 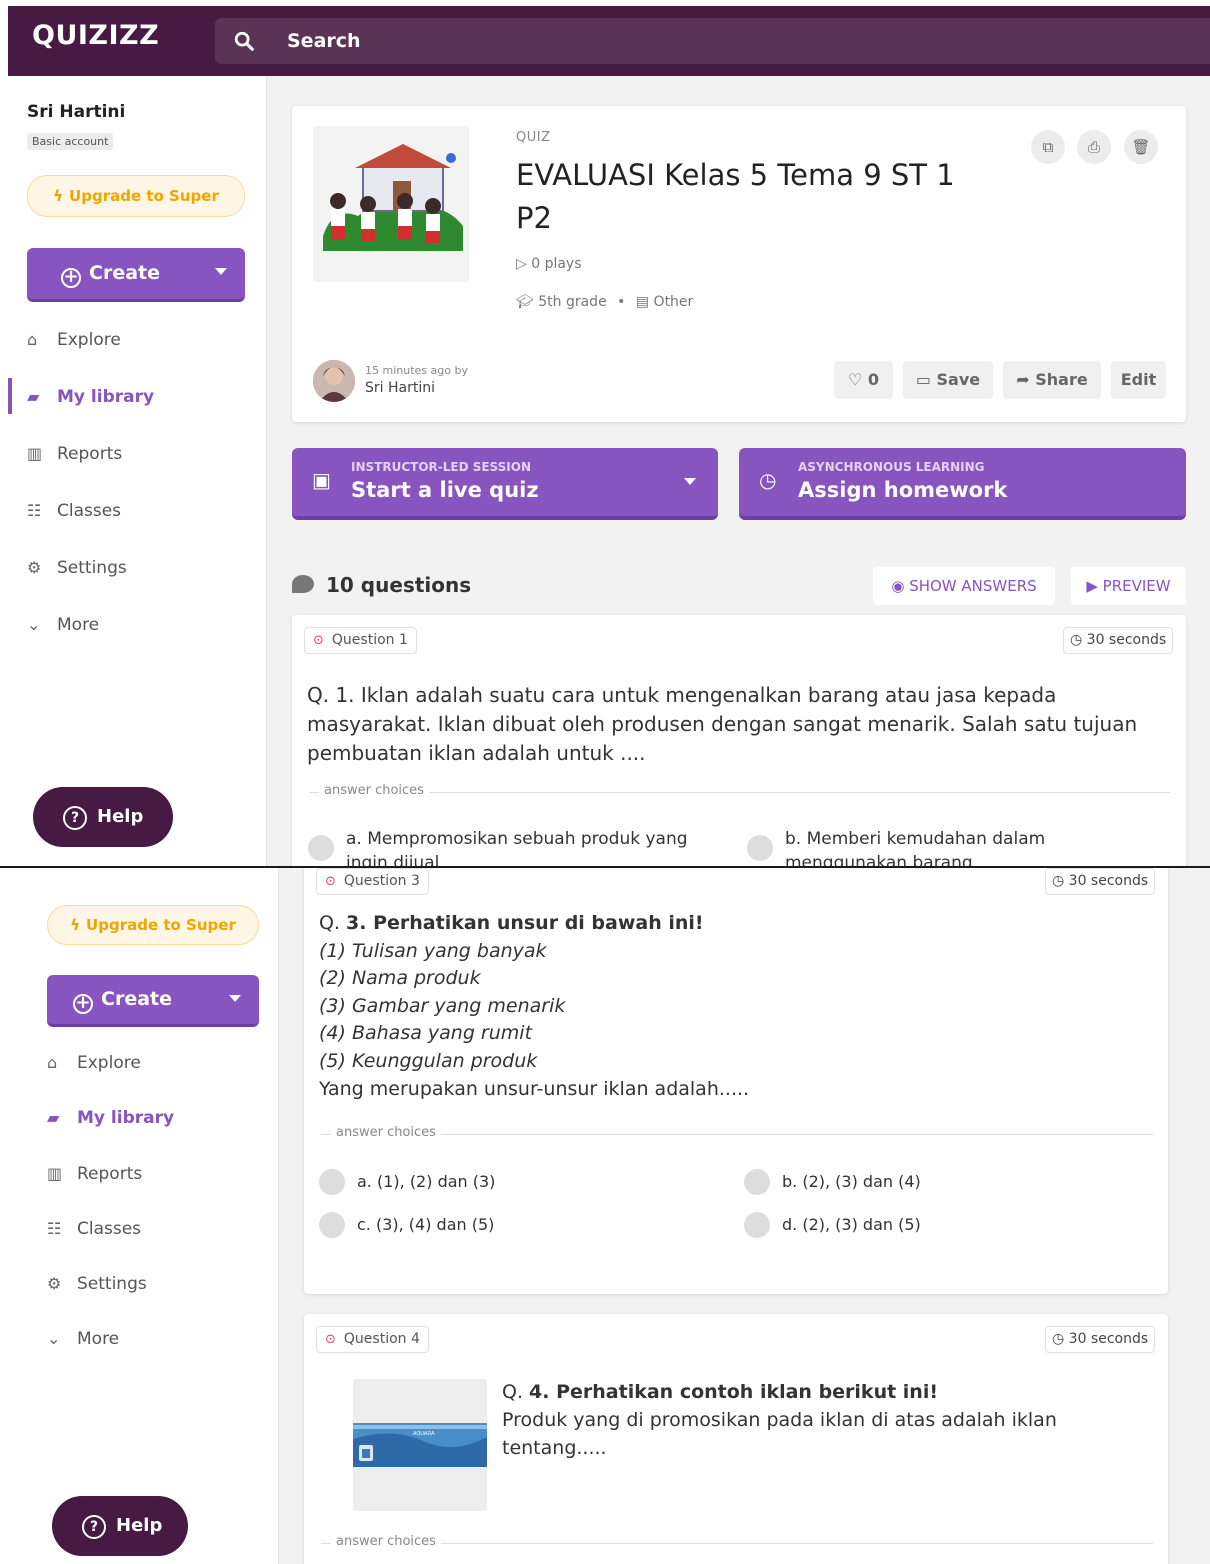 What do you see at coordinates (420, 1445) in the screenshot?
I see `question-image: AQUADA` at bounding box center [420, 1445].